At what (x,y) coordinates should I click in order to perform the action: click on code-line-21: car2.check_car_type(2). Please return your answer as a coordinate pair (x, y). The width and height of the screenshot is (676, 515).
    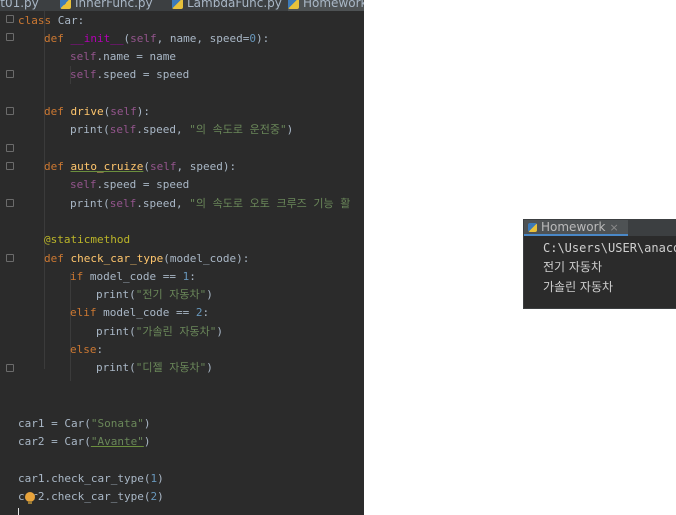
    Looking at the image, I should click on (91, 497).